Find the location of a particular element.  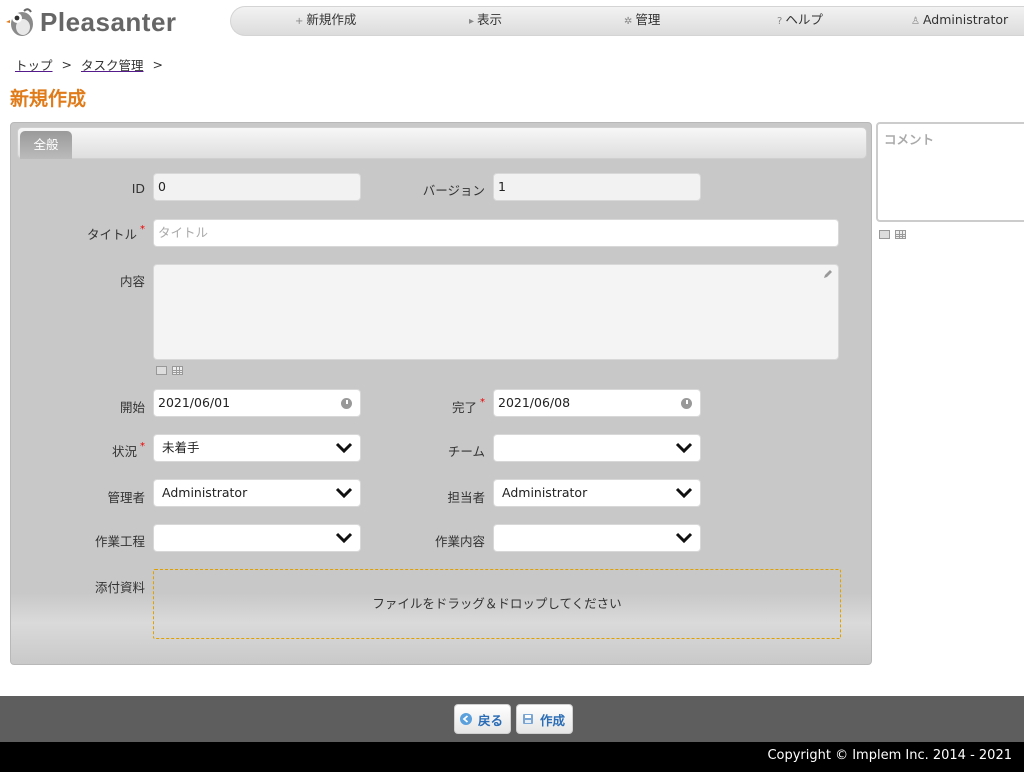

owner-label: 担当者 is located at coordinates (466, 497).